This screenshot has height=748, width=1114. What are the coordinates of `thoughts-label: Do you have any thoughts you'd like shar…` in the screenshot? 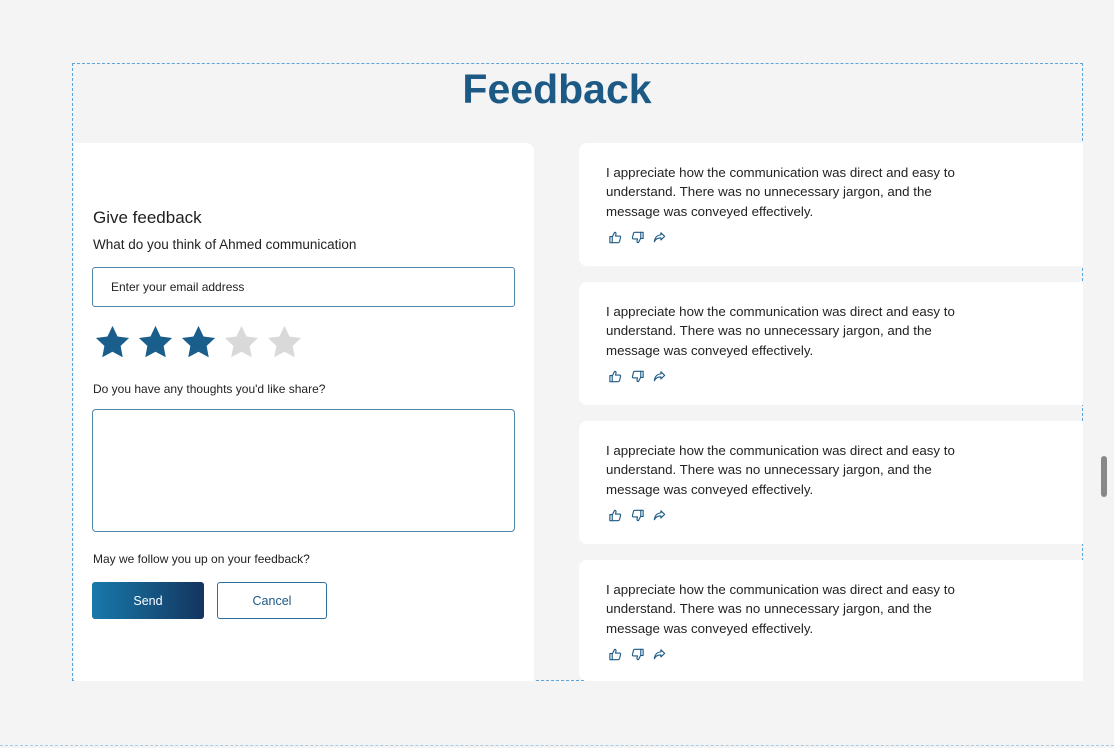 It's located at (209, 389).